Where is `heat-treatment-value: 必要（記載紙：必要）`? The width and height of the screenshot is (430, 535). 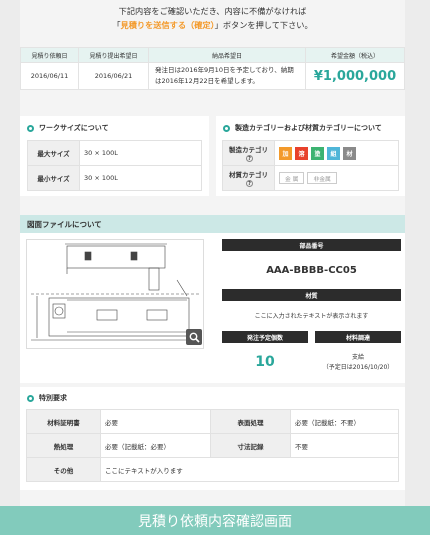
heat-treatment-value: 必要（記載紙：必要） is located at coordinates (155, 445).